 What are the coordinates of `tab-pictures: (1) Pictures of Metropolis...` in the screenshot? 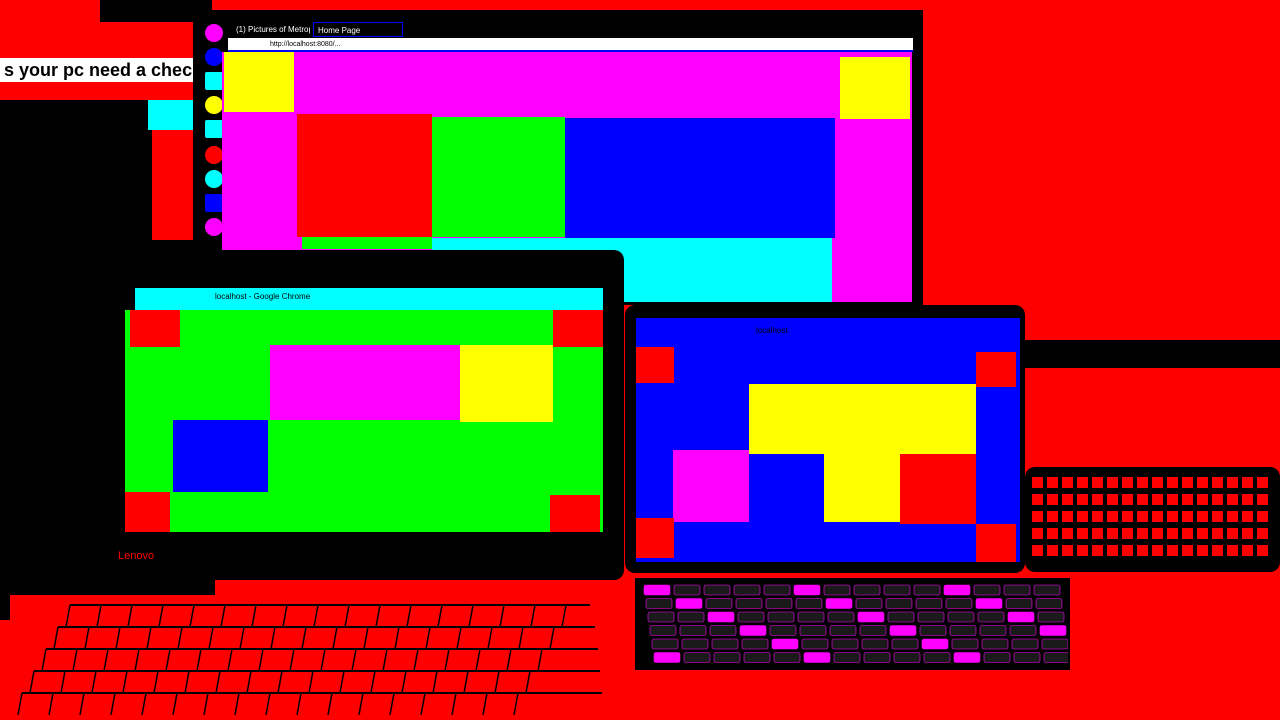 It's located at (271, 29).